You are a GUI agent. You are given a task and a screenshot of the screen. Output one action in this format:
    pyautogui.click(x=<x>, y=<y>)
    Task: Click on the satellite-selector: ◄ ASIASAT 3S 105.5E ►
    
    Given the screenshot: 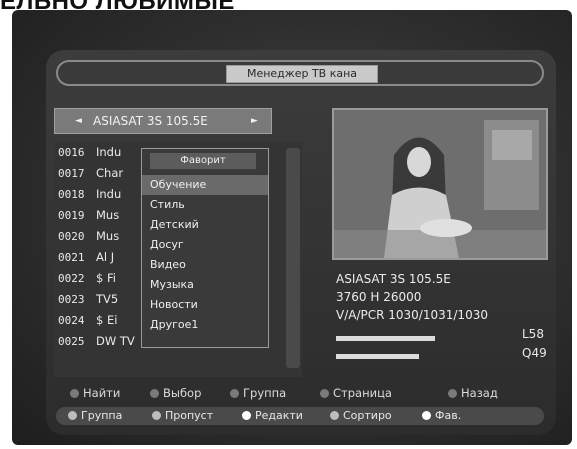 What is the action you would take?
    pyautogui.click(x=163, y=121)
    